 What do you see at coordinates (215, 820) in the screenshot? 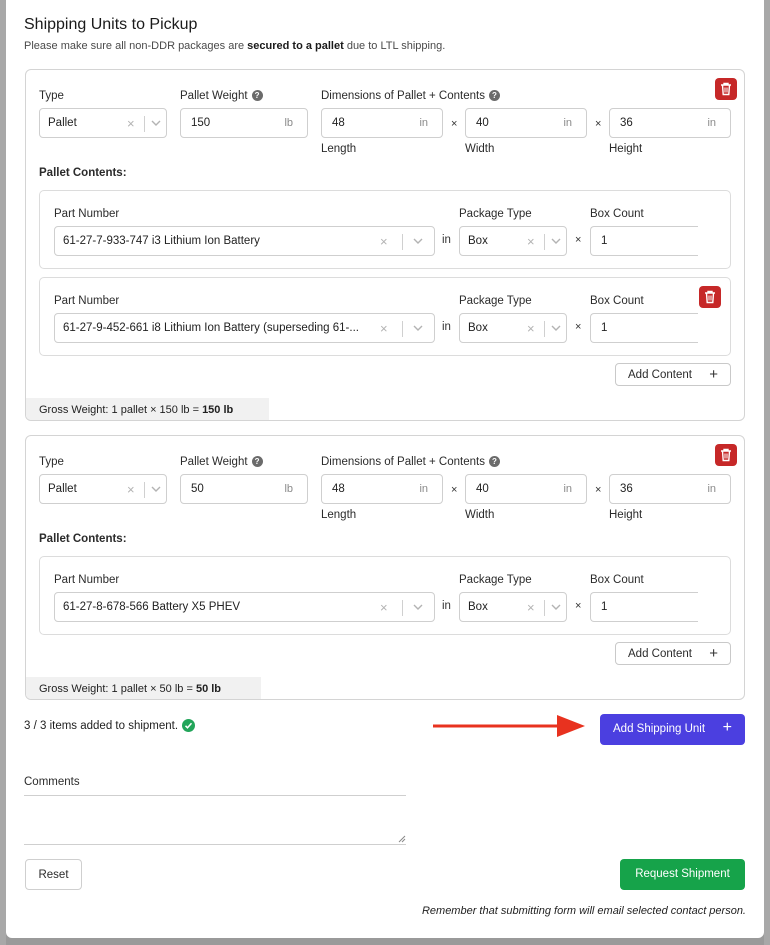
I see `comments-textarea` at bounding box center [215, 820].